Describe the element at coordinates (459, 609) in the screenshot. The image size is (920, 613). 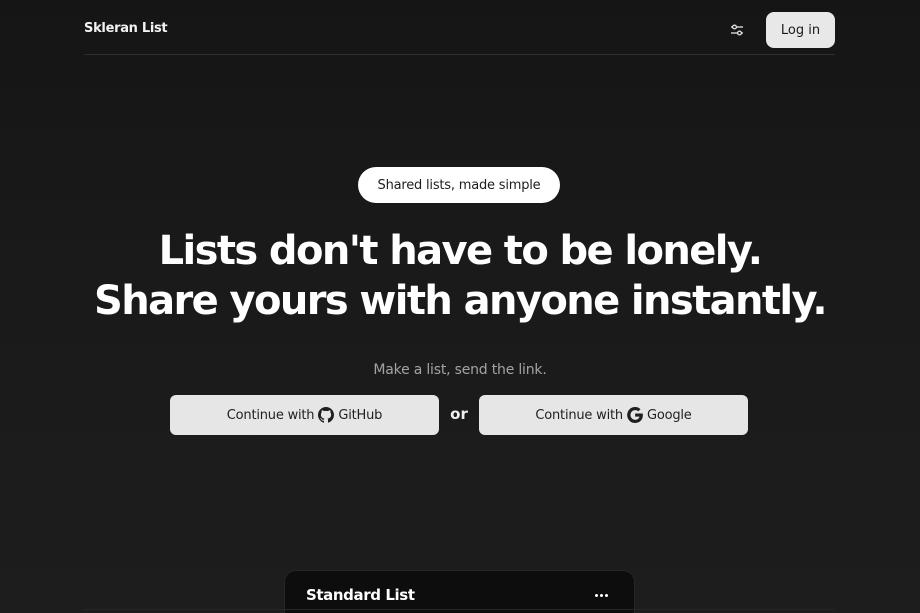
I see `divider` at that location.